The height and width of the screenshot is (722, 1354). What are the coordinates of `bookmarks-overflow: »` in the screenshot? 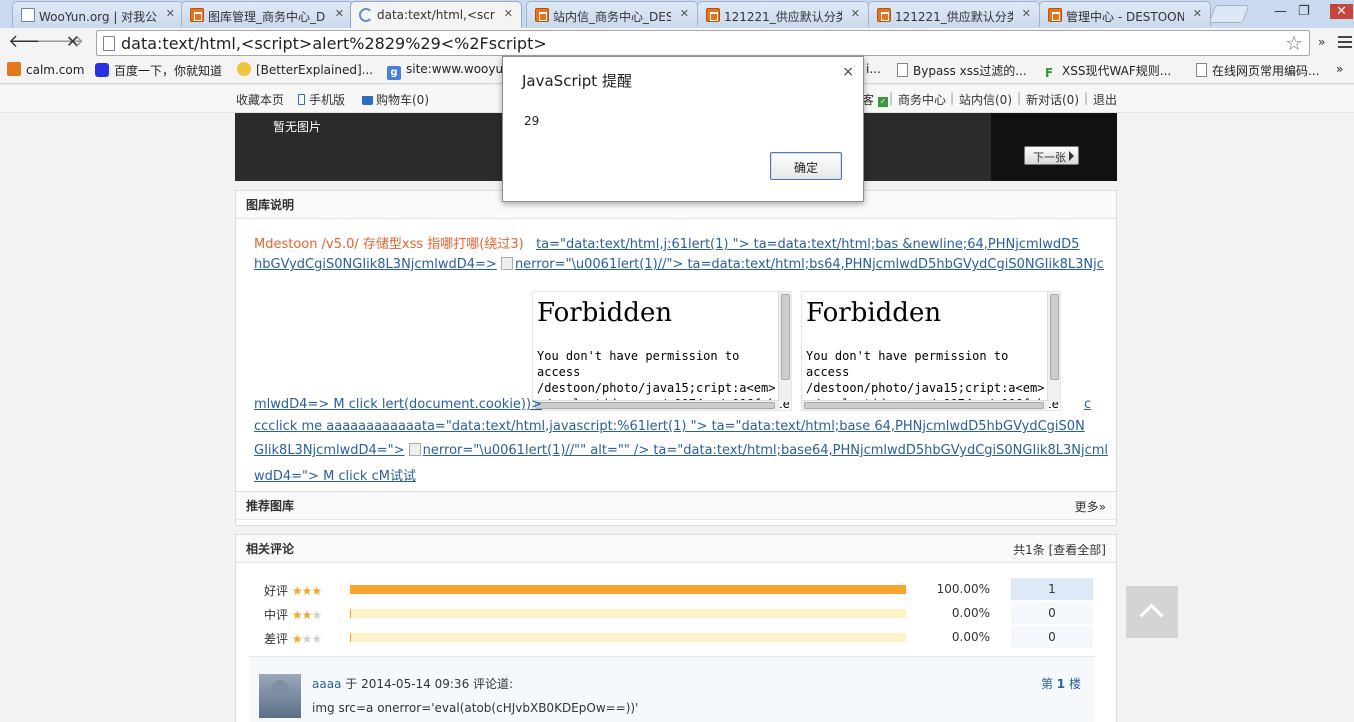 It's located at (1339, 69).